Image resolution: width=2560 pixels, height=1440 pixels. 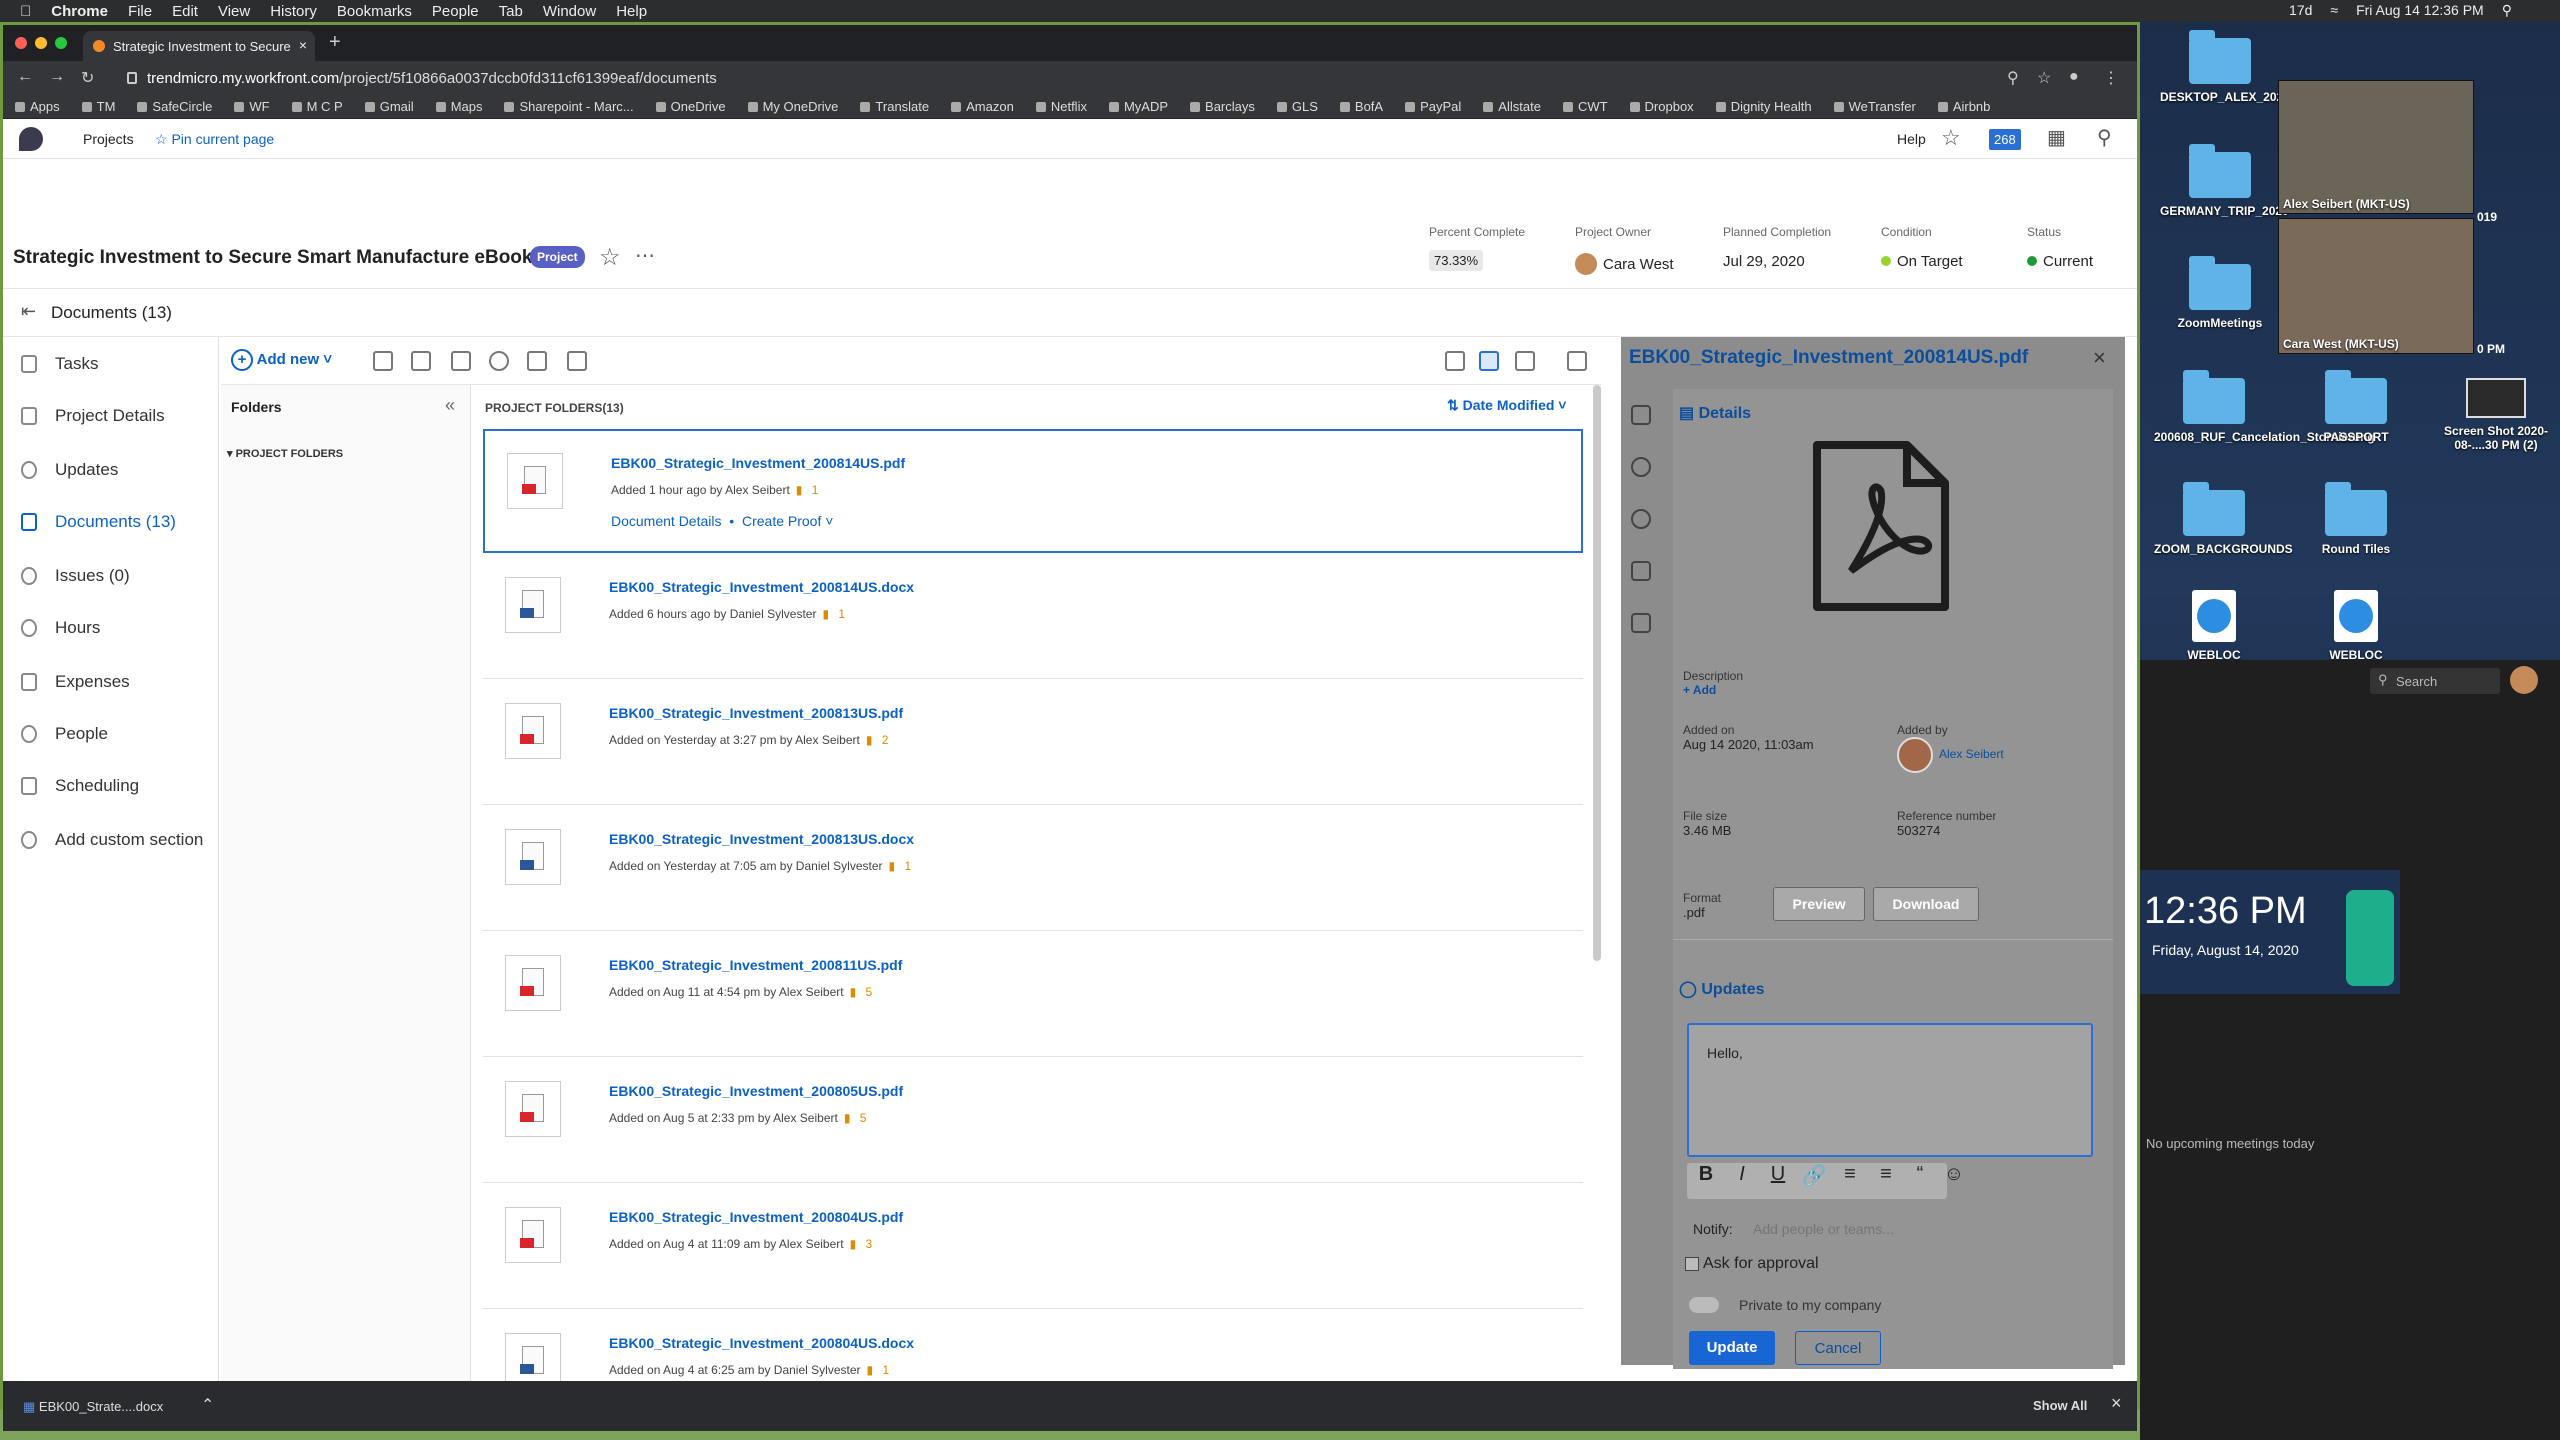 What do you see at coordinates (57, 77) in the screenshot?
I see `forward-icon: →` at bounding box center [57, 77].